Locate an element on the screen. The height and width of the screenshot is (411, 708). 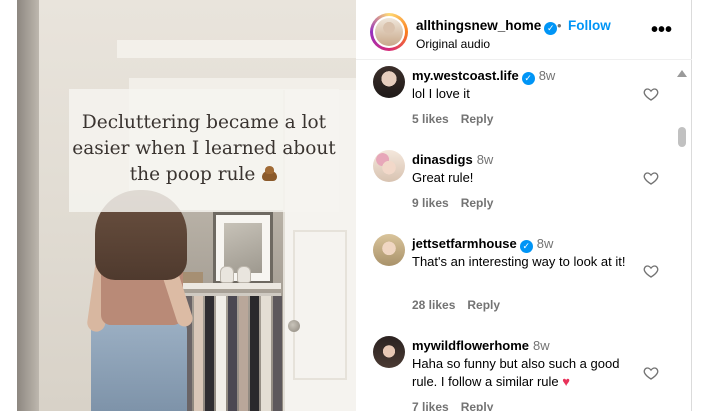
comment-likes: 5 likes is located at coordinates (430, 119).